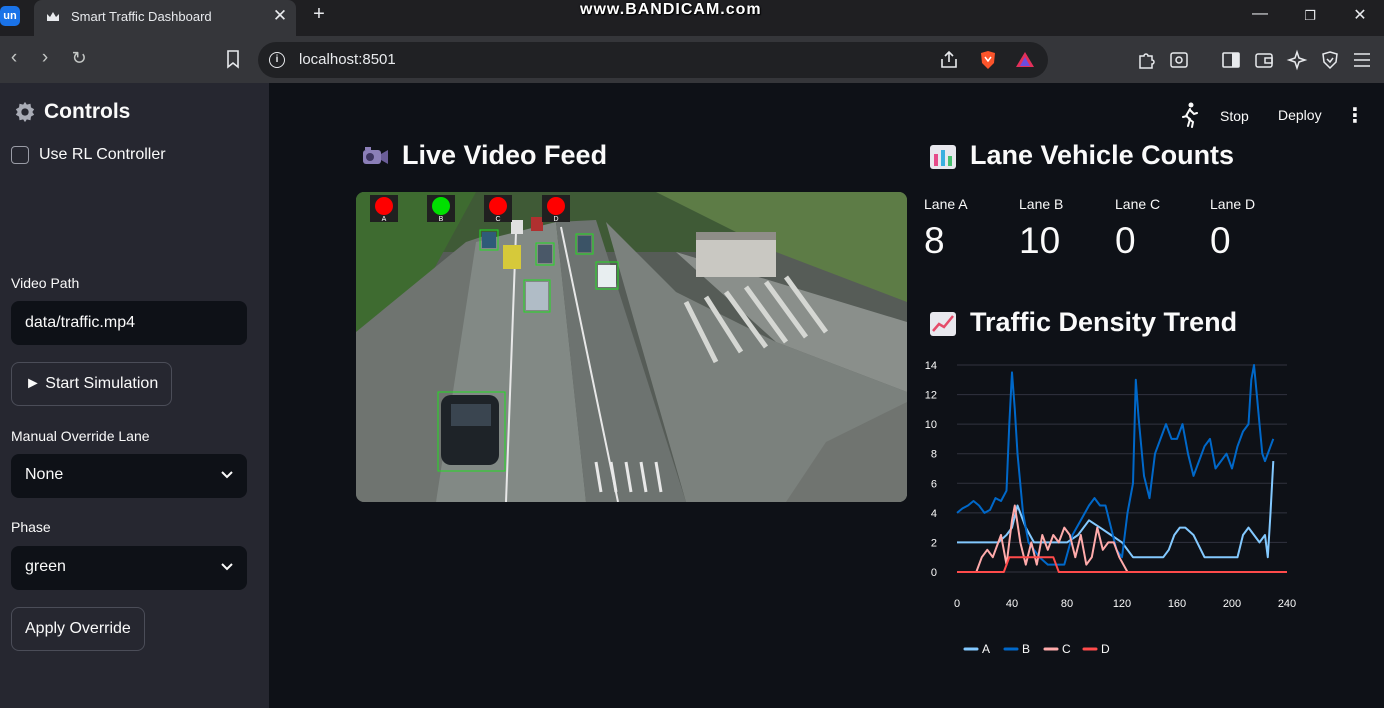  Describe the element at coordinates (129, 323) in the screenshot. I see `video-path-input` at that location.